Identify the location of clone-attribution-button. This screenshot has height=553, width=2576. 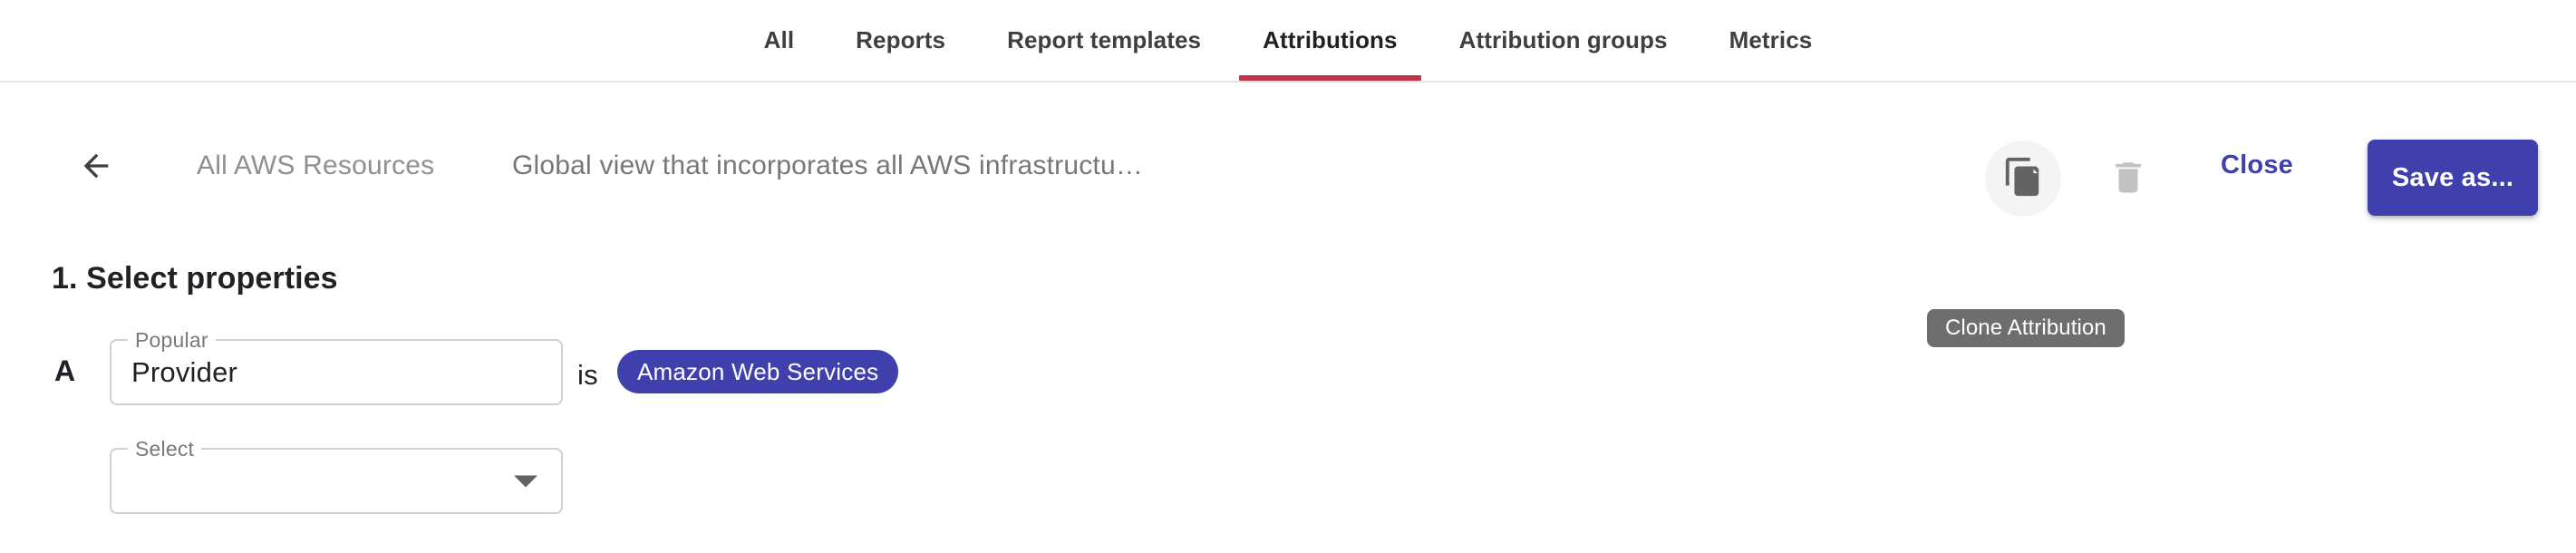
(2023, 179).